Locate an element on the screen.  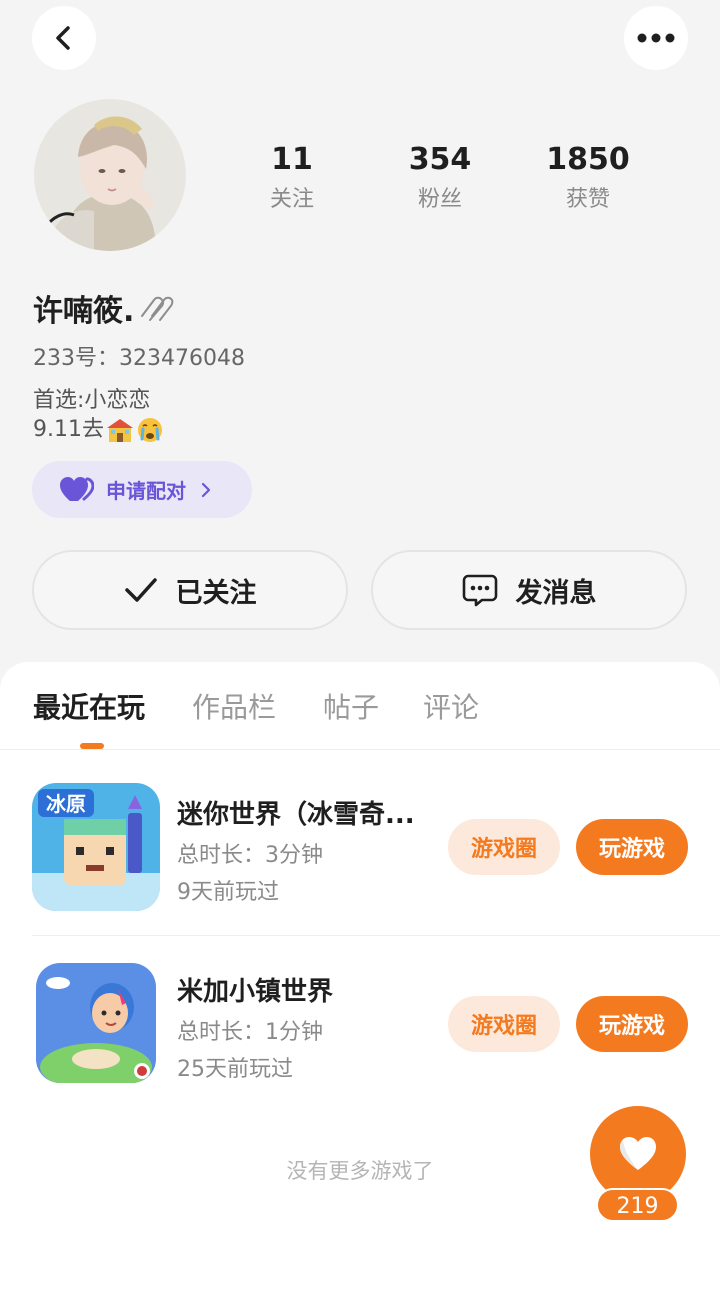
followed-button: 已关注 is located at coordinates (190, 590).